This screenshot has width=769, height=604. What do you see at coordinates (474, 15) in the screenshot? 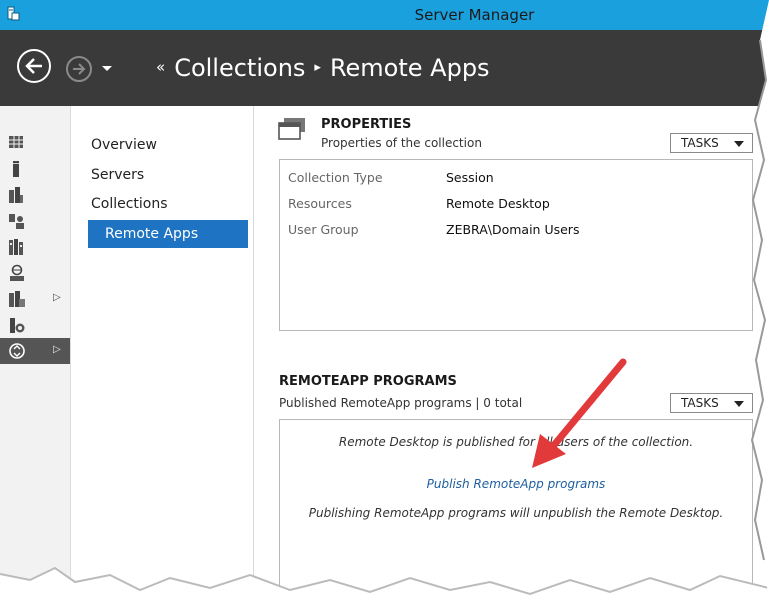
I see `window-title: Server Manager` at bounding box center [474, 15].